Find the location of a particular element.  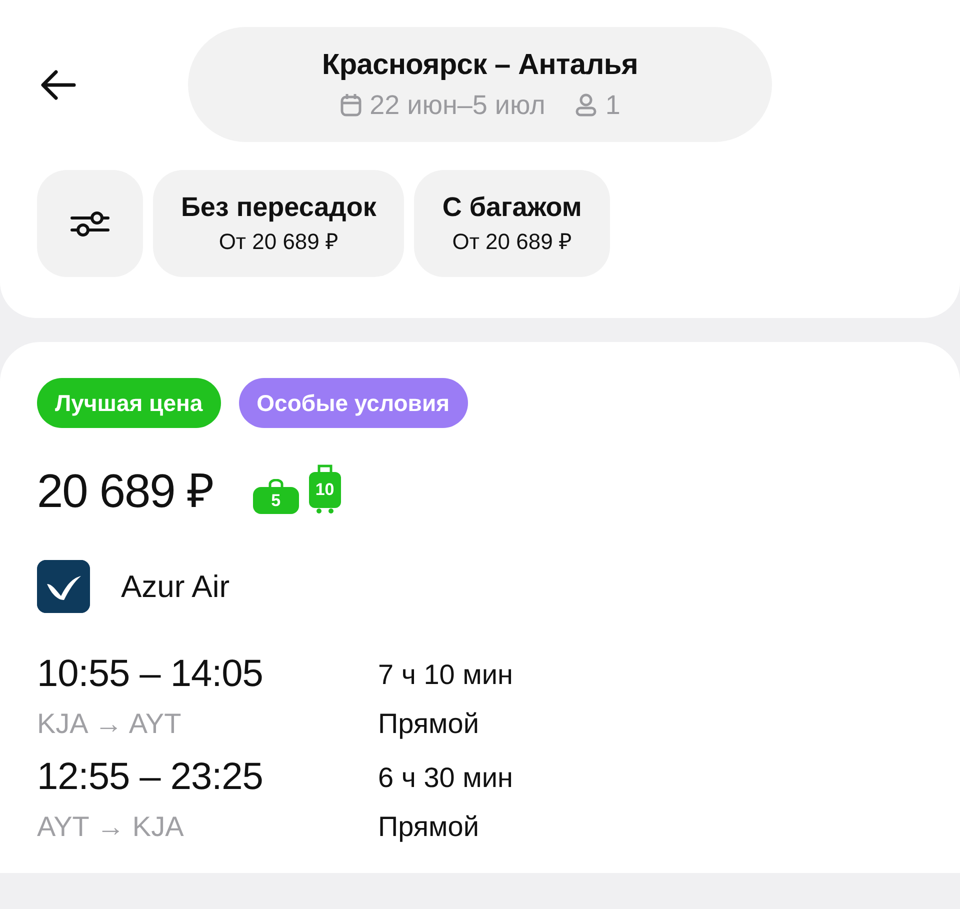

calendar-icon is located at coordinates (351, 105).